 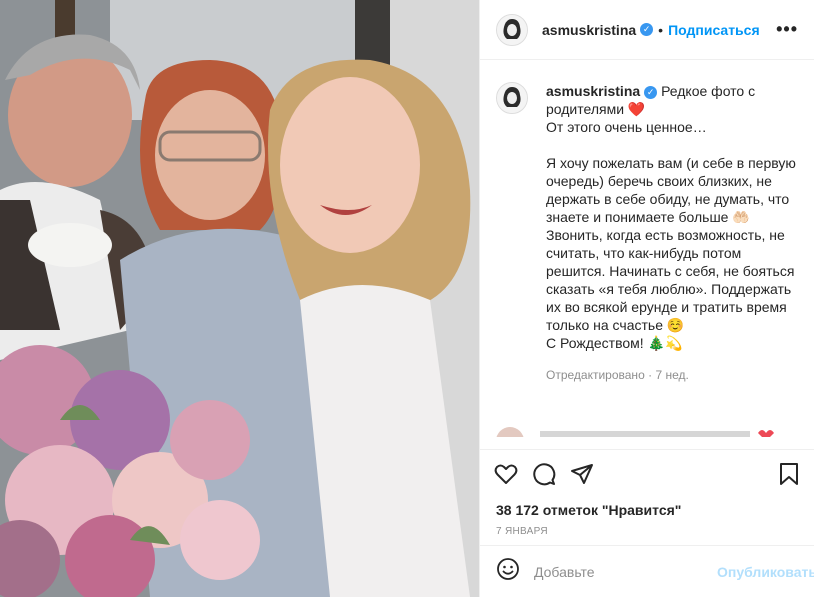 I want to click on edited-time: 7 нед., so click(x=671, y=375).